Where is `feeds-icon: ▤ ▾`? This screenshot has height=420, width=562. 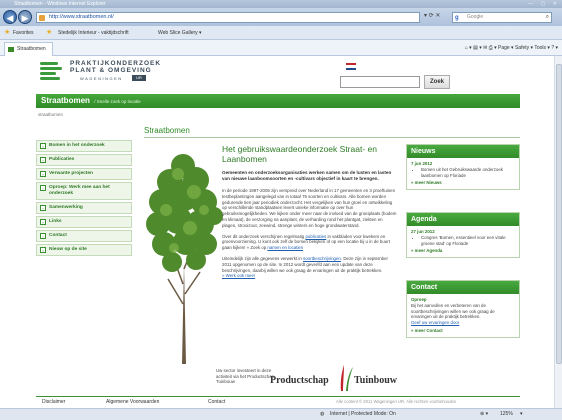
feeds-icon: ▤ ▾ is located at coordinates (477, 48).